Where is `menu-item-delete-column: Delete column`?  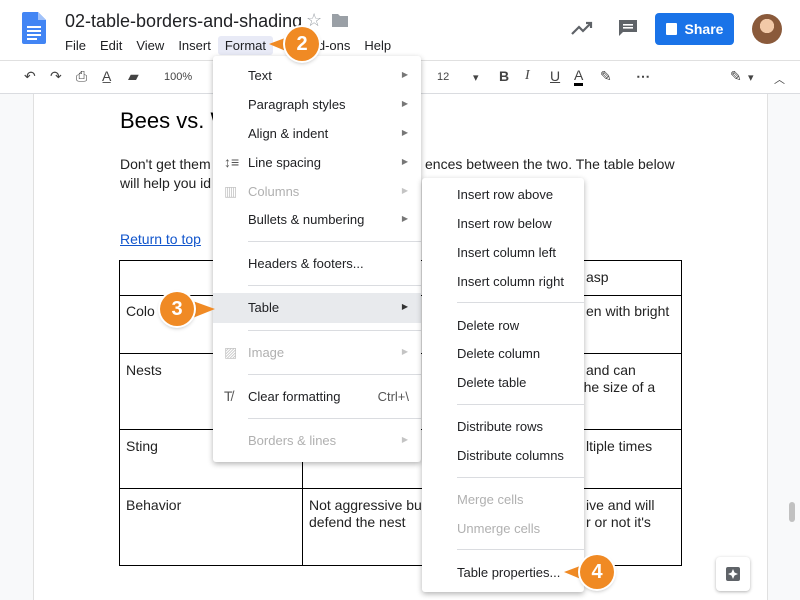
menu-item-delete-column: Delete column is located at coordinates (538, 353).